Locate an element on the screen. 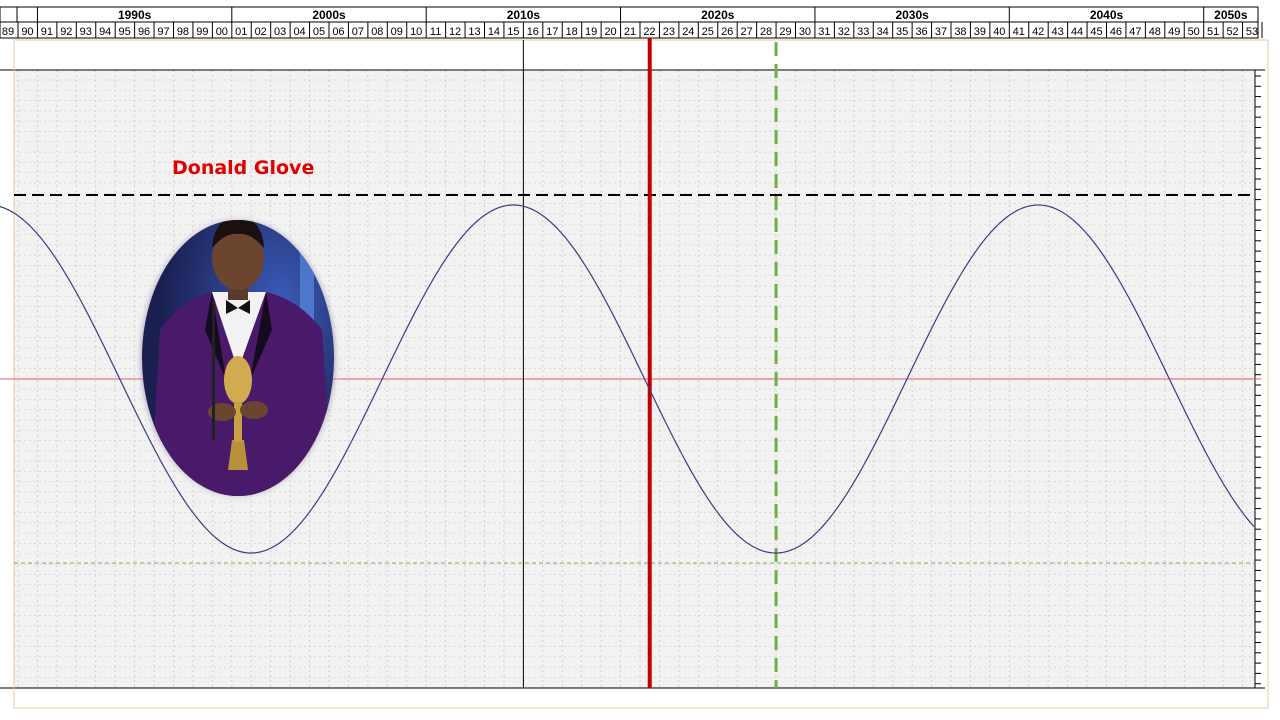  year-label: 51 is located at coordinates (1213, 32).